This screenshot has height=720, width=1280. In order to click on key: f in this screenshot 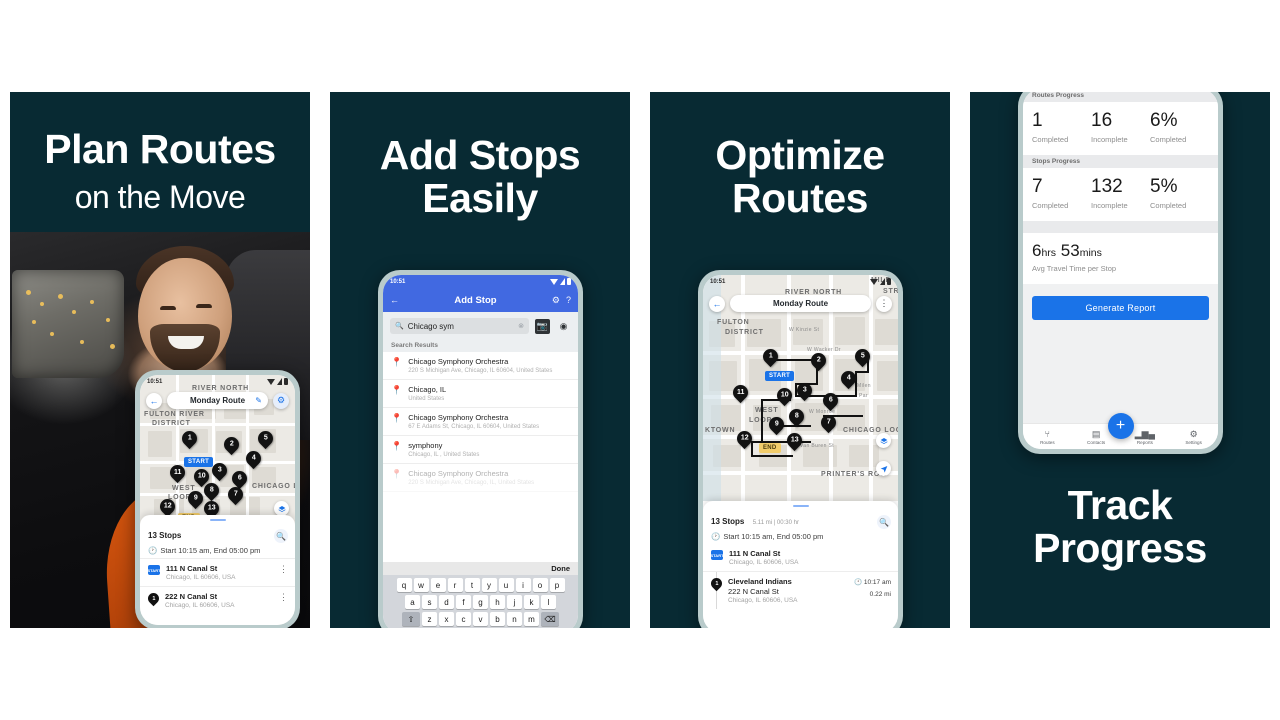, I will do `click(463, 602)`.